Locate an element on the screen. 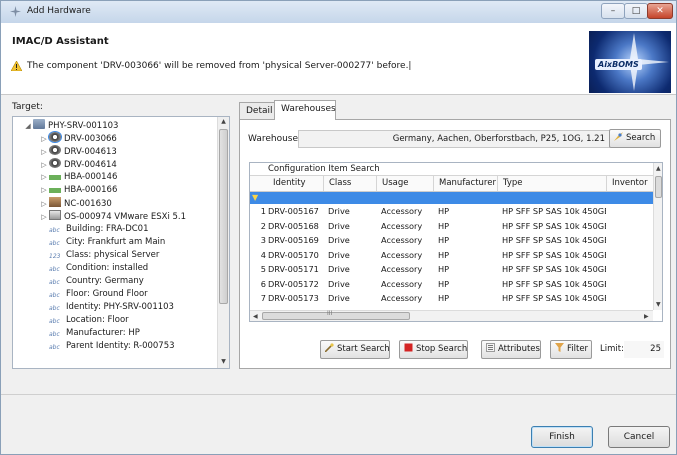 This screenshot has width=677, height=455. tree-item: ▷ HBA-000146 is located at coordinates (78, 177).